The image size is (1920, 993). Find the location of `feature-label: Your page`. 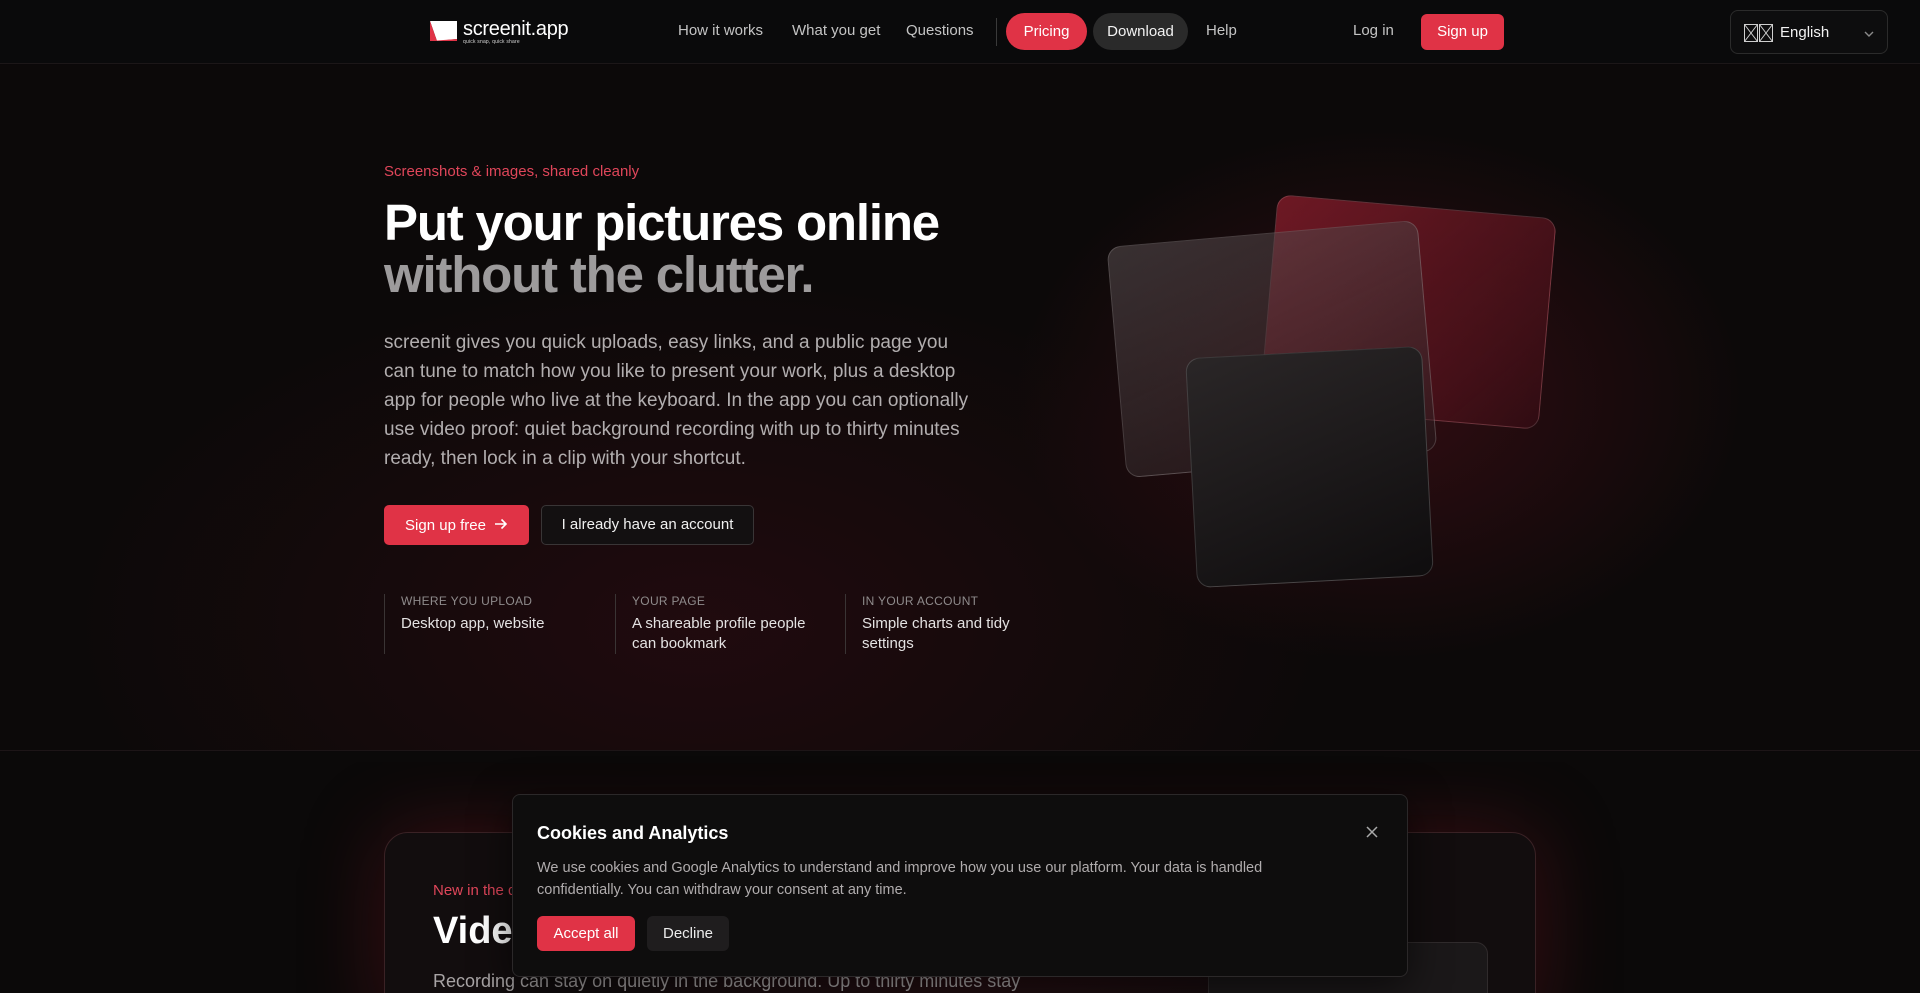

feature-label: Your page is located at coordinates (669, 601).